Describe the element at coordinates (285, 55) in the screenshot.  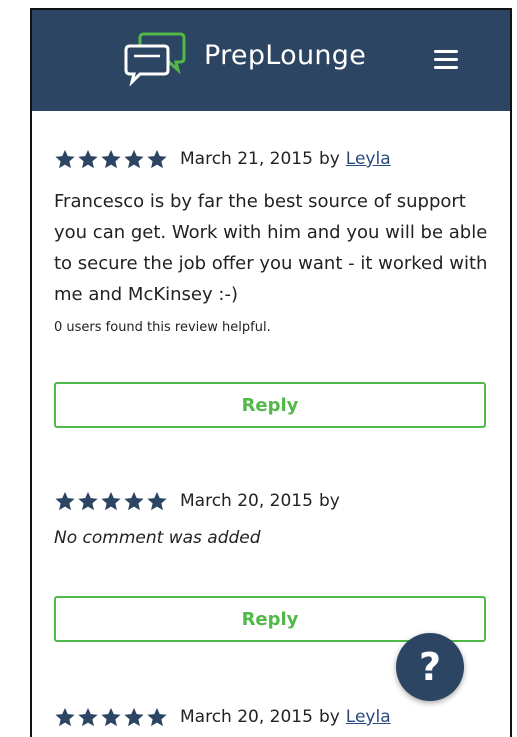
I see `brand-name: PrepLounge` at that location.